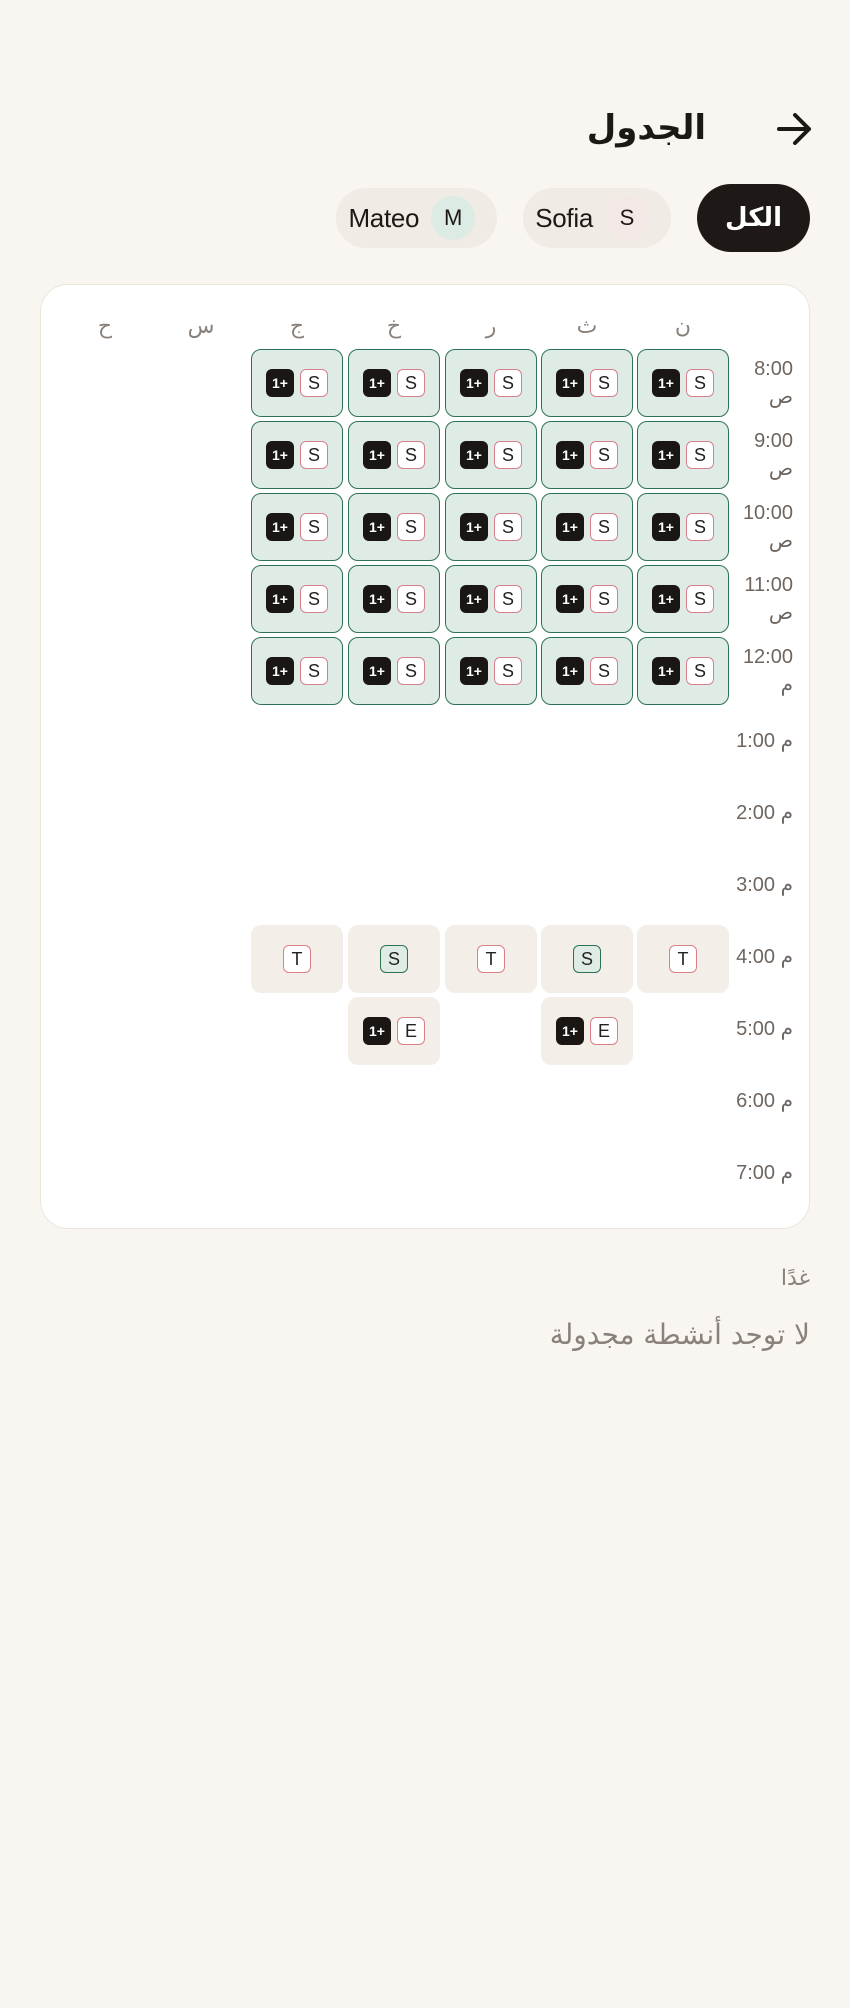 The height and width of the screenshot is (2008, 850). What do you see at coordinates (768, 599) in the screenshot?
I see `time-label: 11:00 ص` at bounding box center [768, 599].